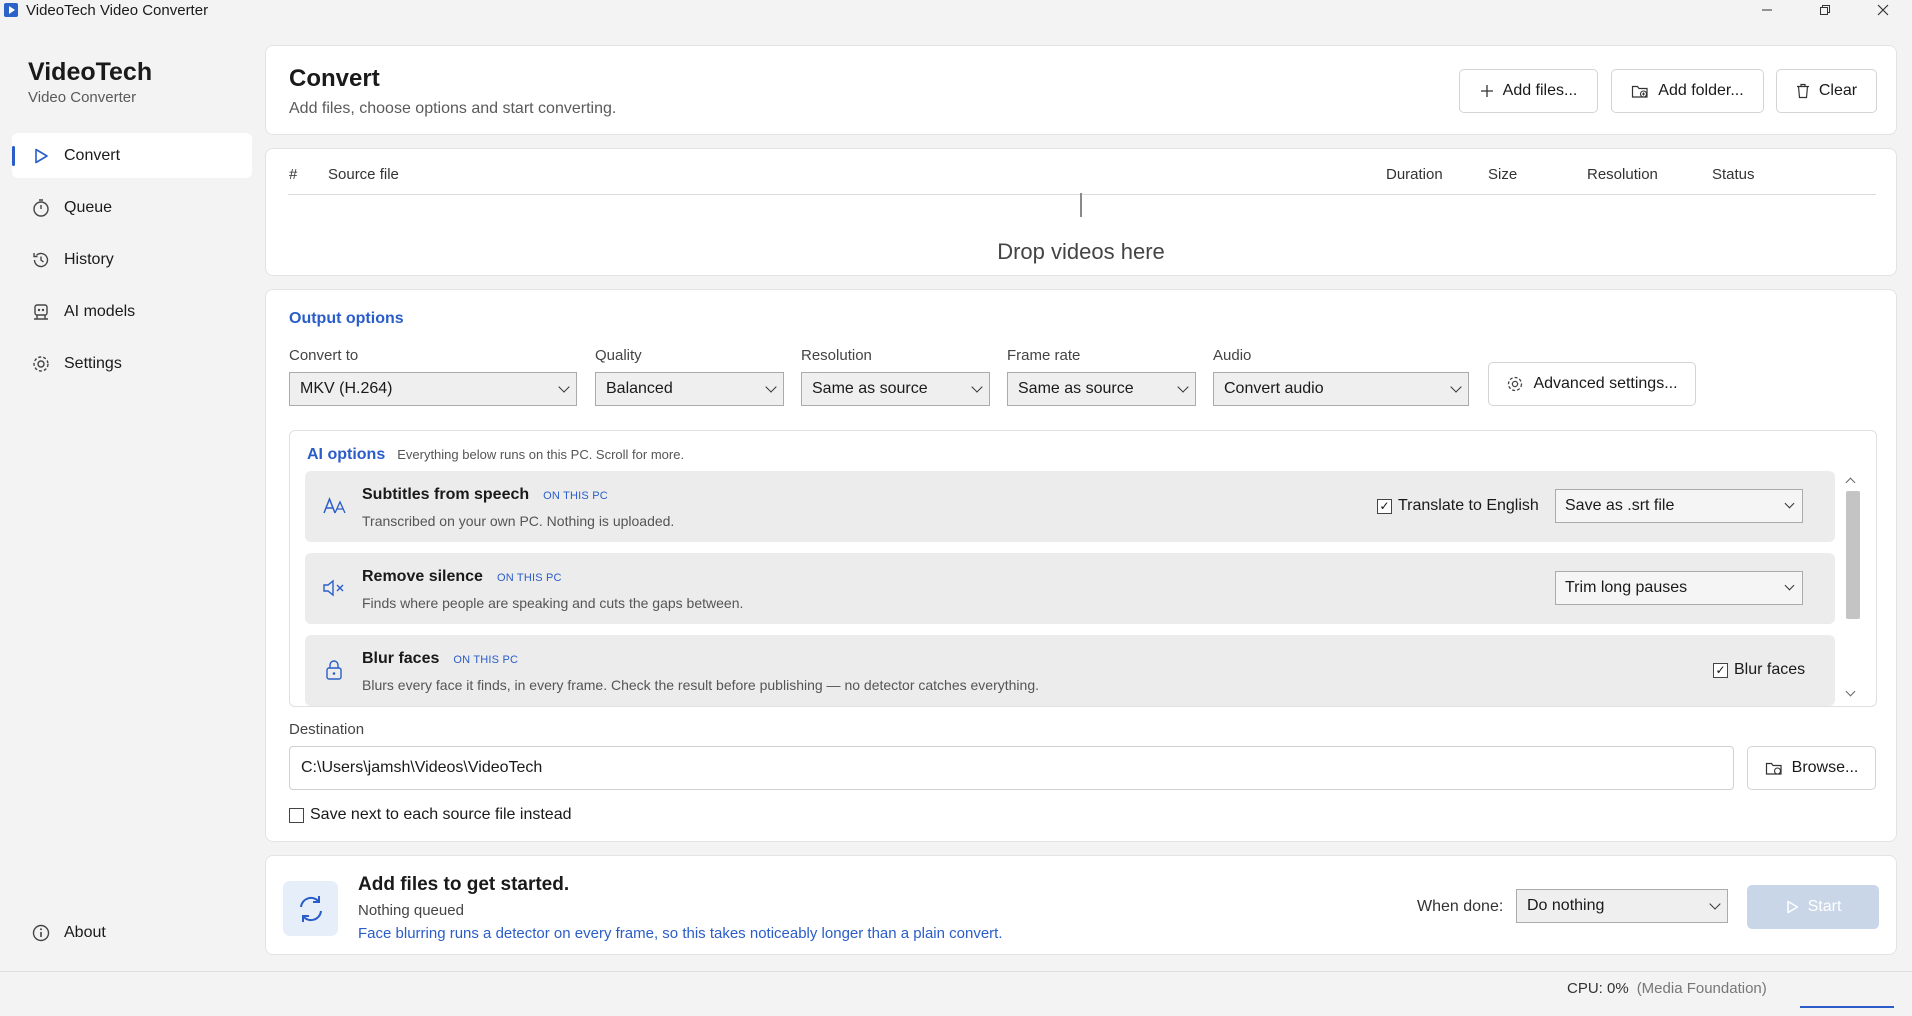 Image resolution: width=1912 pixels, height=1016 pixels. Describe the element at coordinates (1341, 389) in the screenshot. I see `audio-select: Convert audio` at that location.